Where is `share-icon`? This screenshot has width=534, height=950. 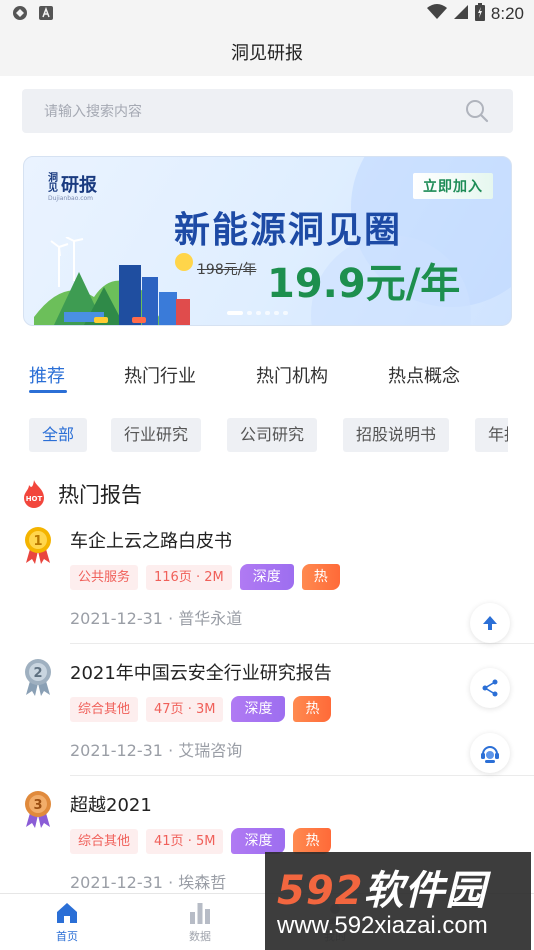 share-icon is located at coordinates (490, 688).